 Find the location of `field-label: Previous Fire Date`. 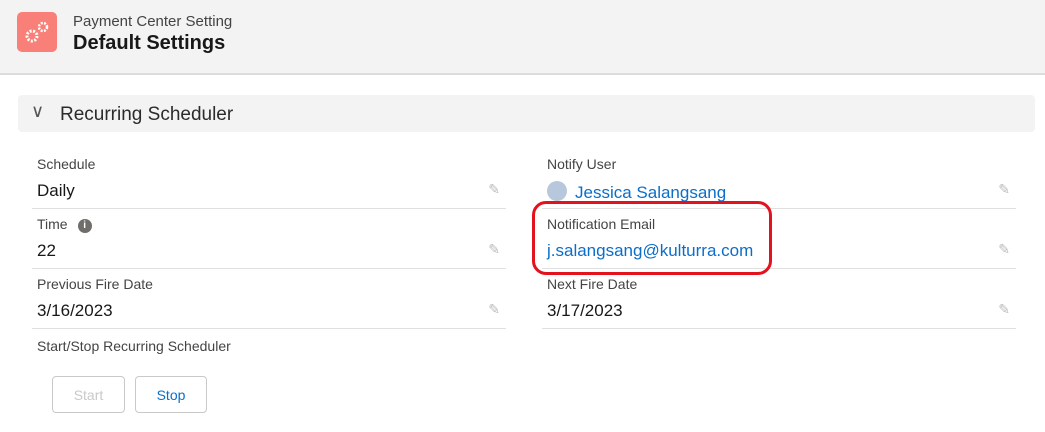

field-label: Previous Fire Date is located at coordinates (95, 284).